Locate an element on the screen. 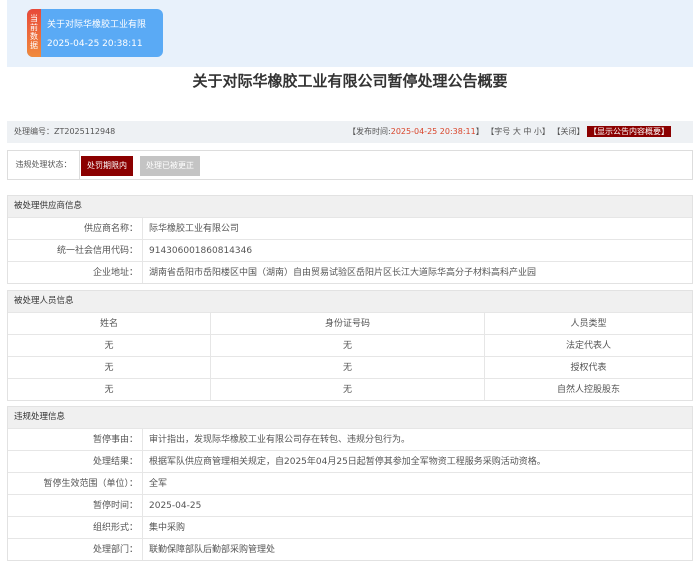 Image resolution: width=700 pixels, height=565 pixels. cell: 法定代表人 is located at coordinates (588, 346).